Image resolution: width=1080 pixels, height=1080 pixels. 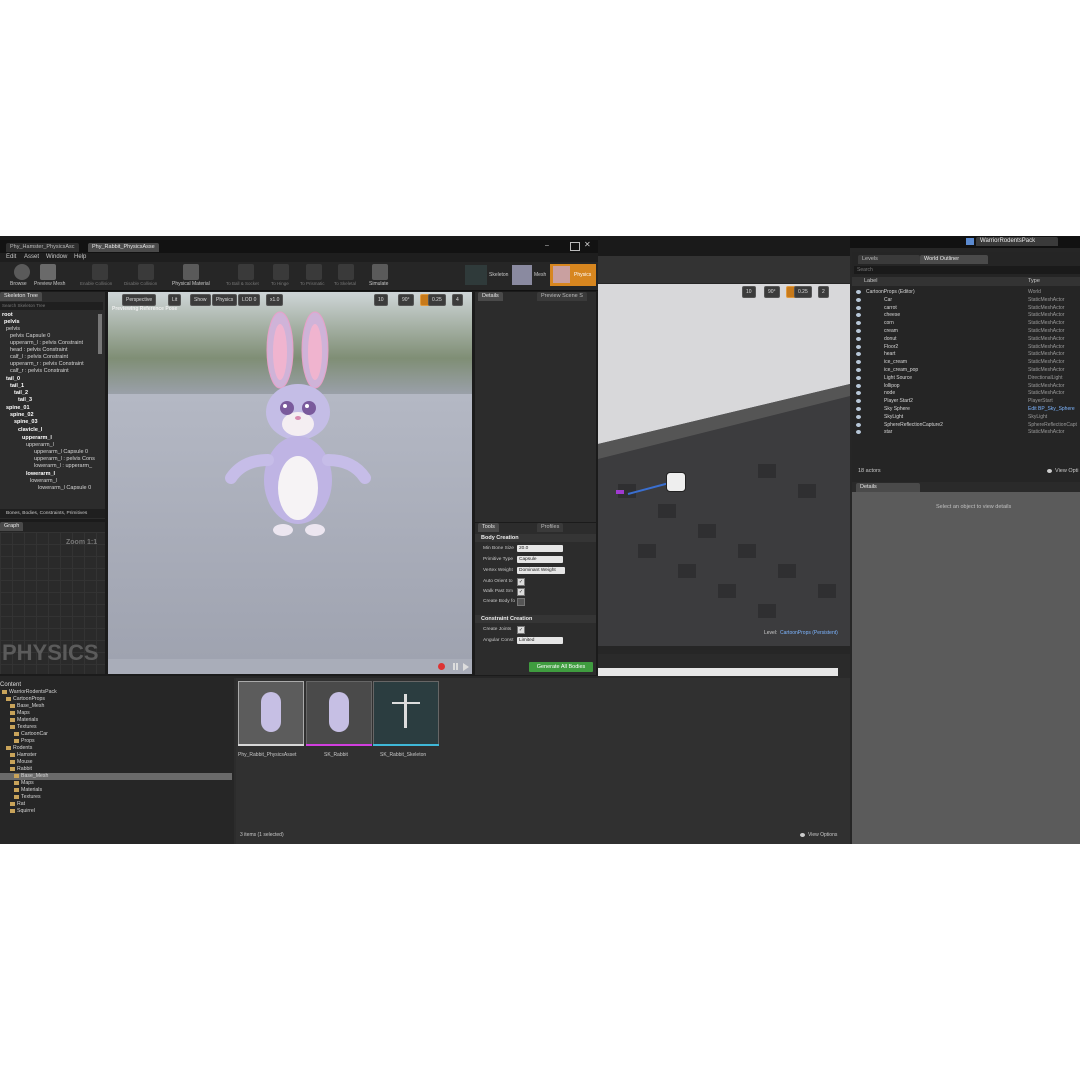 I want to click on play-rate-button: x1.0, so click(x=275, y=300).